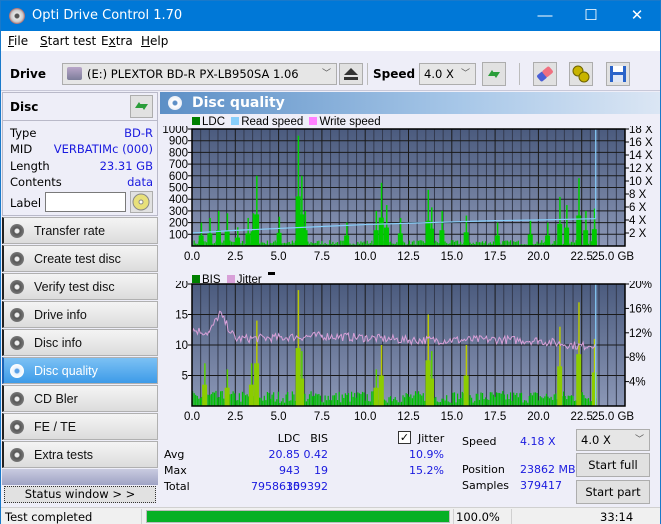 This screenshot has height=524, width=661. I want to click on avg-bis: 0.42, so click(316, 454).